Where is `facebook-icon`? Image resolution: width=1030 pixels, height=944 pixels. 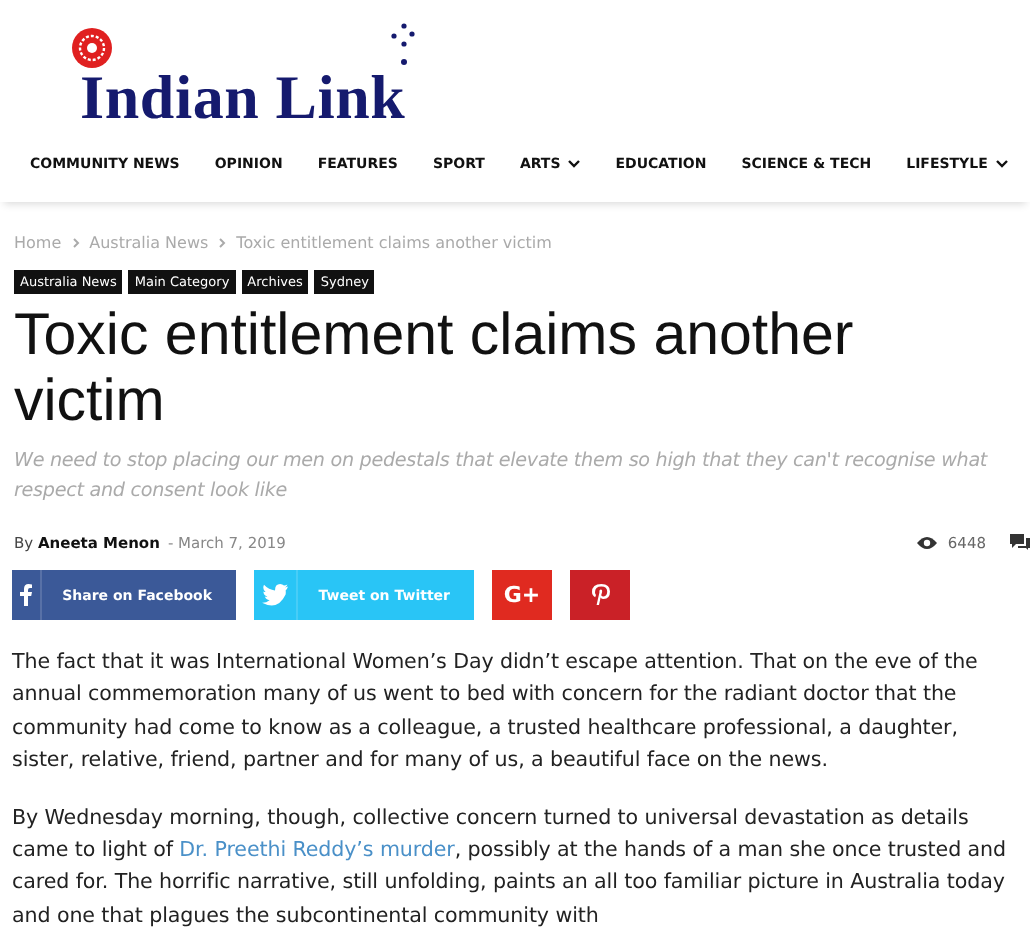 facebook-icon is located at coordinates (26, 595).